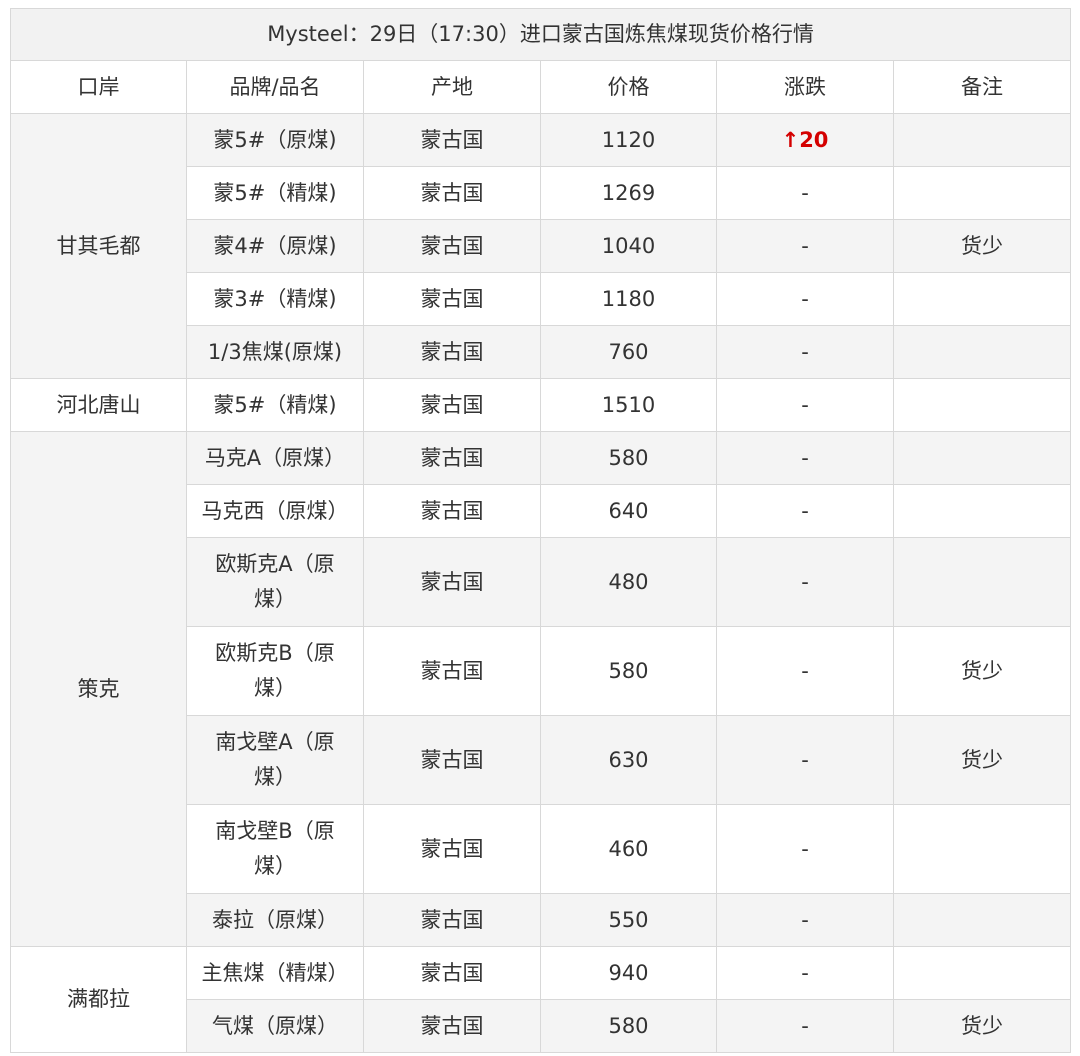 The width and height of the screenshot is (1080, 1056). What do you see at coordinates (275, 246) in the screenshot?
I see `brand-cell: 蒙4#（原煤)` at bounding box center [275, 246].